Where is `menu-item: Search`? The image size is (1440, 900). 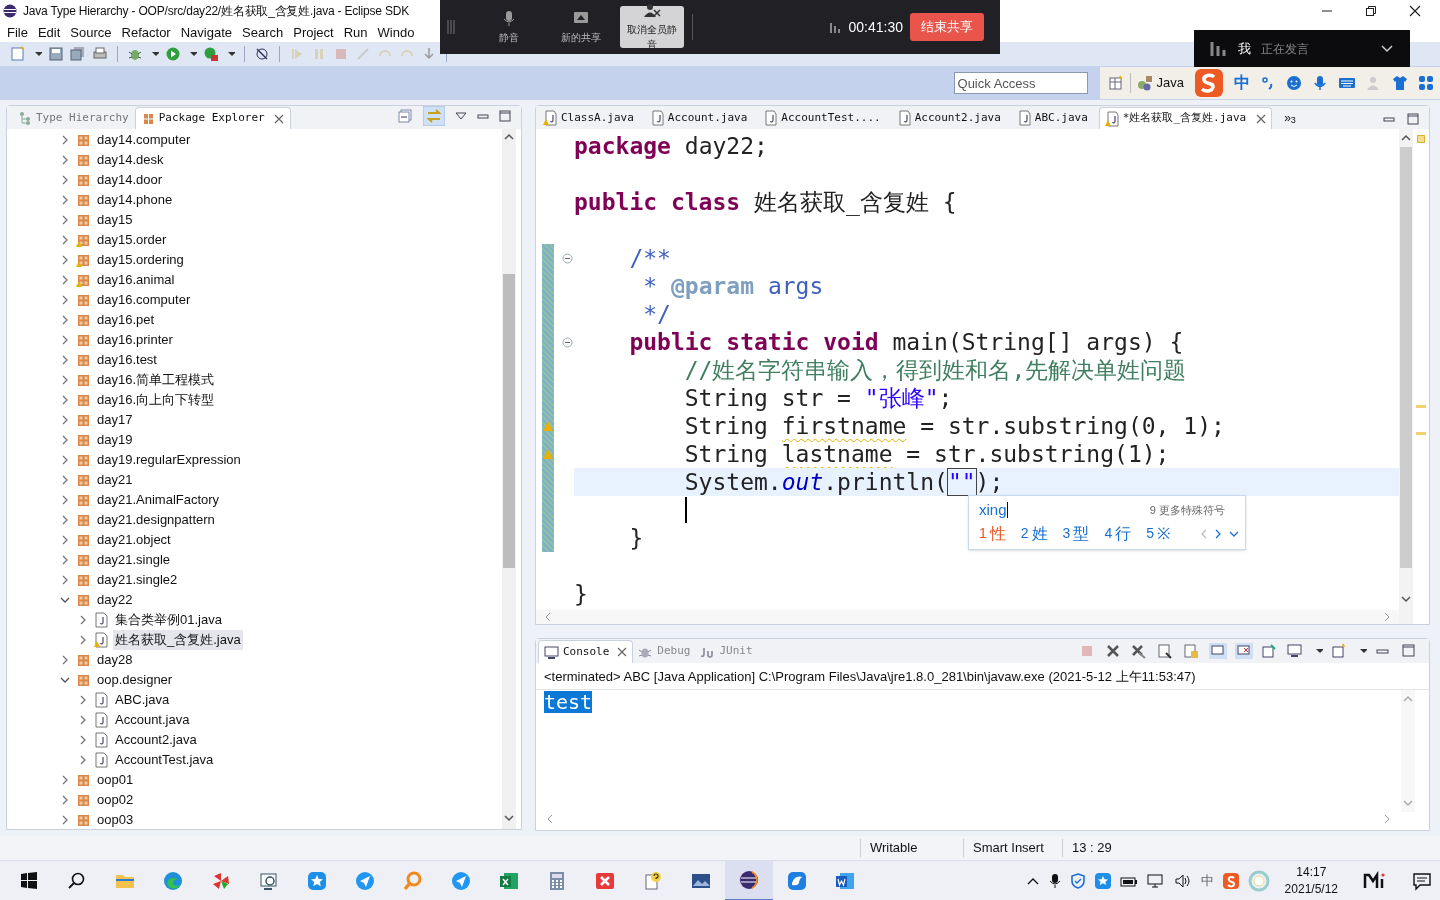
menu-item: Search is located at coordinates (263, 32).